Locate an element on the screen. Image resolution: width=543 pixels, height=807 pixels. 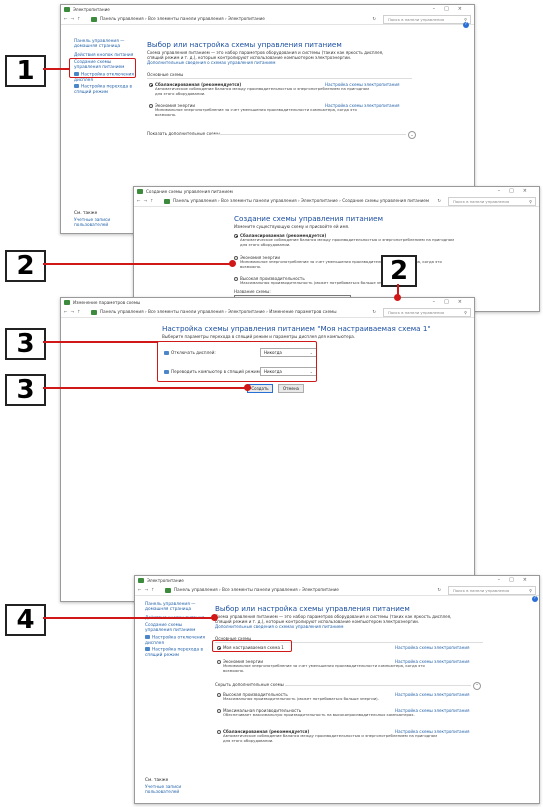
plan-name-label: Название схемы: is located at coordinates (252, 291).